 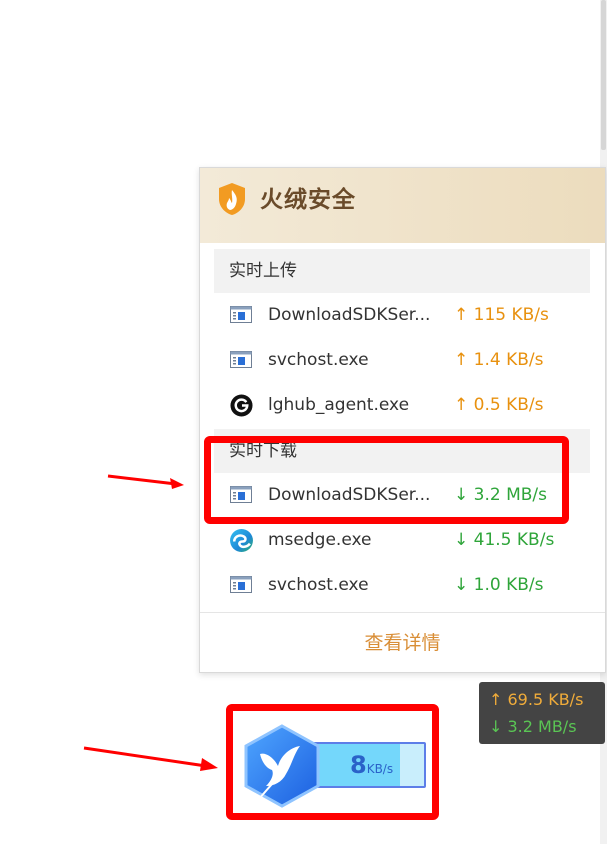 I want to click on download-row: svchost.exe ↓ 1.0 KB/s, so click(x=402, y=585).